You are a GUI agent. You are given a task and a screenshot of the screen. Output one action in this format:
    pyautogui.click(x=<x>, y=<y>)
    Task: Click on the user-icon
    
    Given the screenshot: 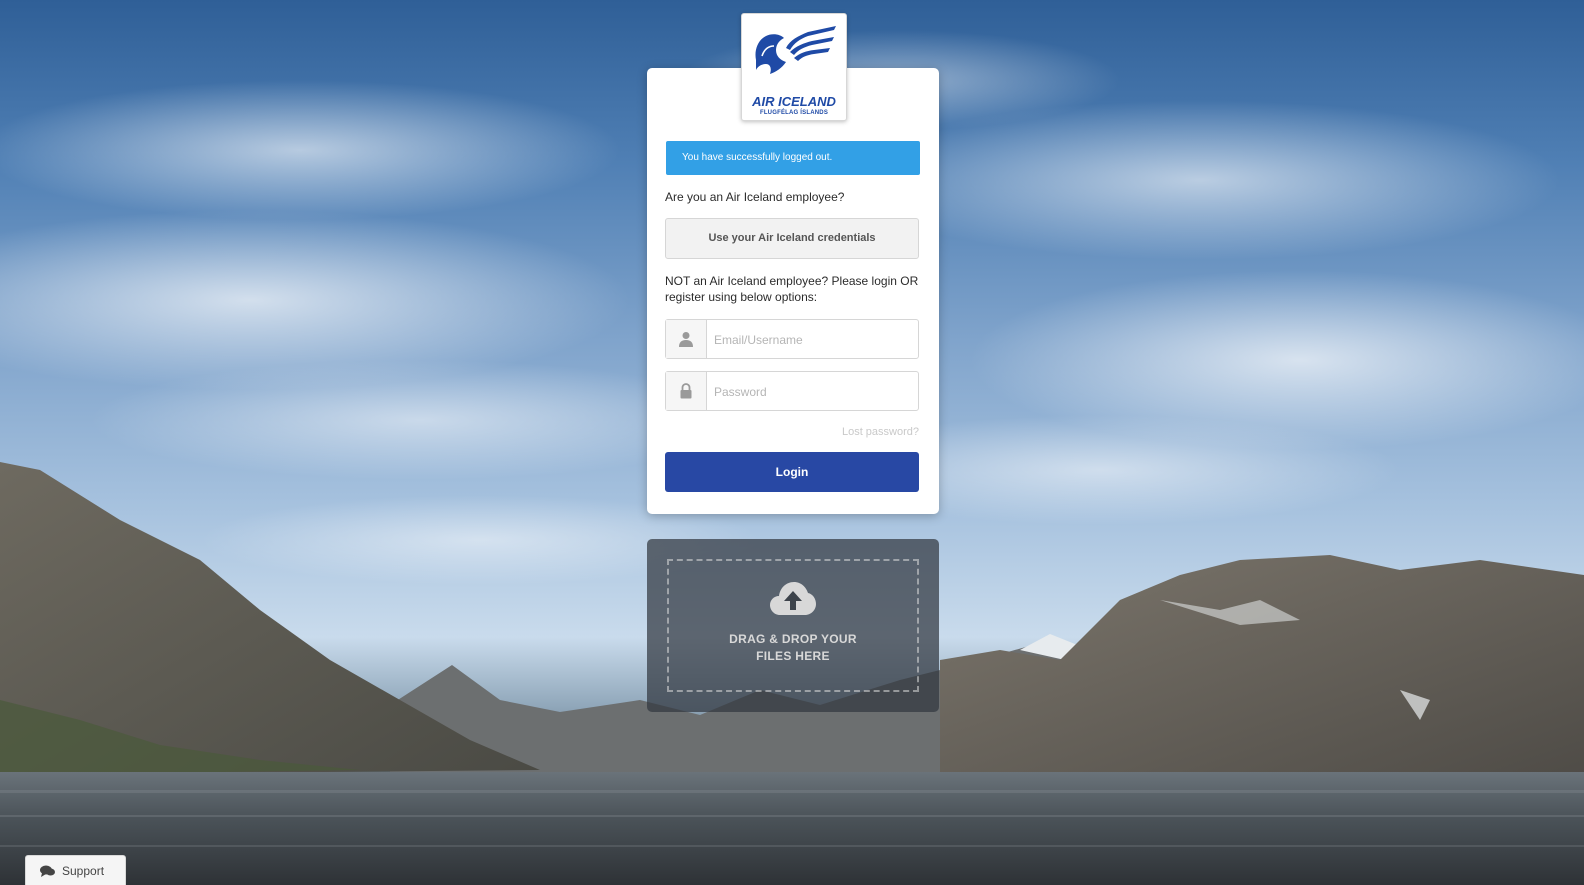 What is the action you would take?
    pyautogui.click(x=686, y=339)
    